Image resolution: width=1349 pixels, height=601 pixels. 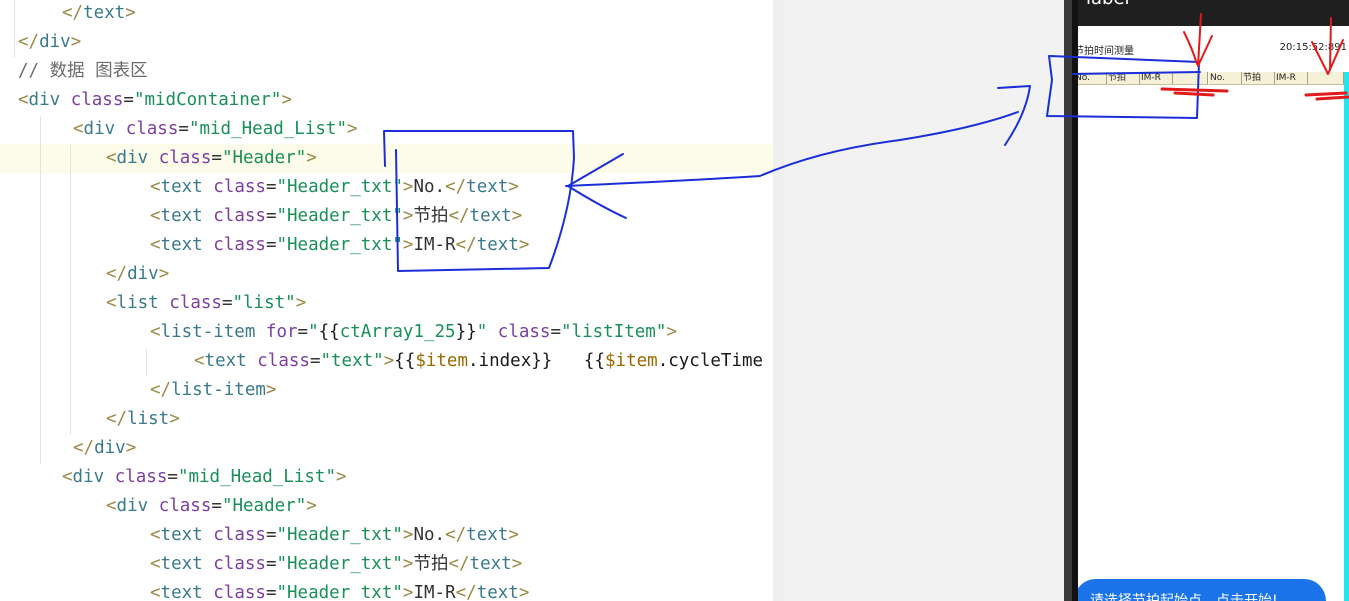 What do you see at coordinates (264, 158) in the screenshot?
I see `code-token: "Header"` at bounding box center [264, 158].